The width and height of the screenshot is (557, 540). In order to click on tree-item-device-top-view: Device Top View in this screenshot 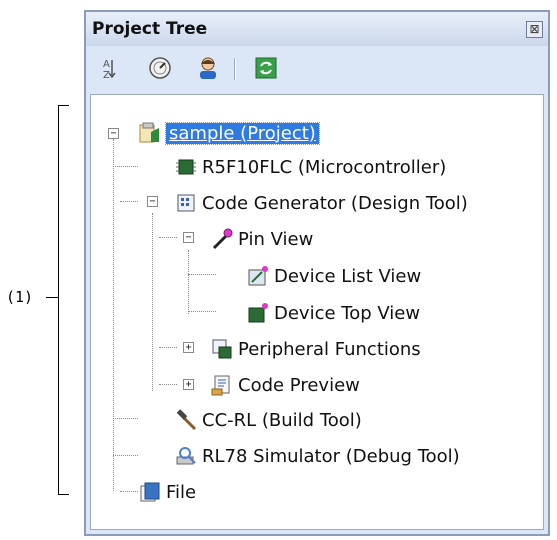, I will do `click(333, 313)`.